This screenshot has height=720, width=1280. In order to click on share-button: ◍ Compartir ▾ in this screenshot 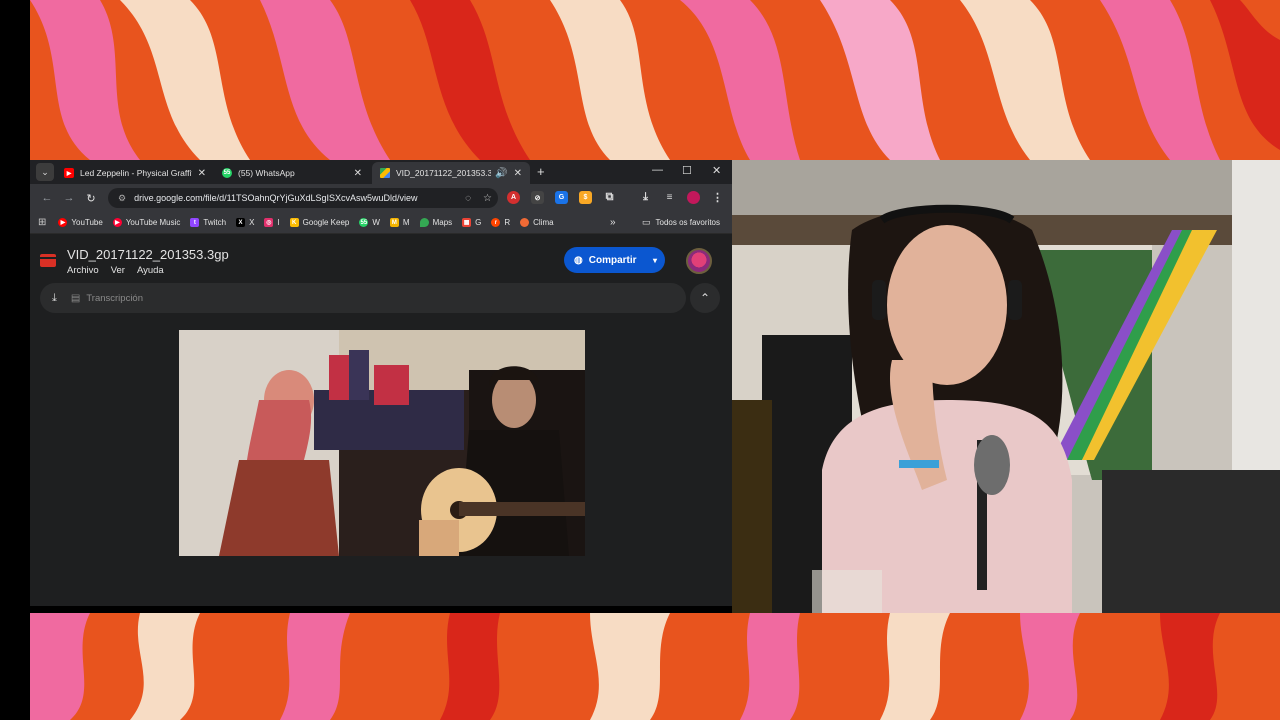, I will do `click(614, 260)`.